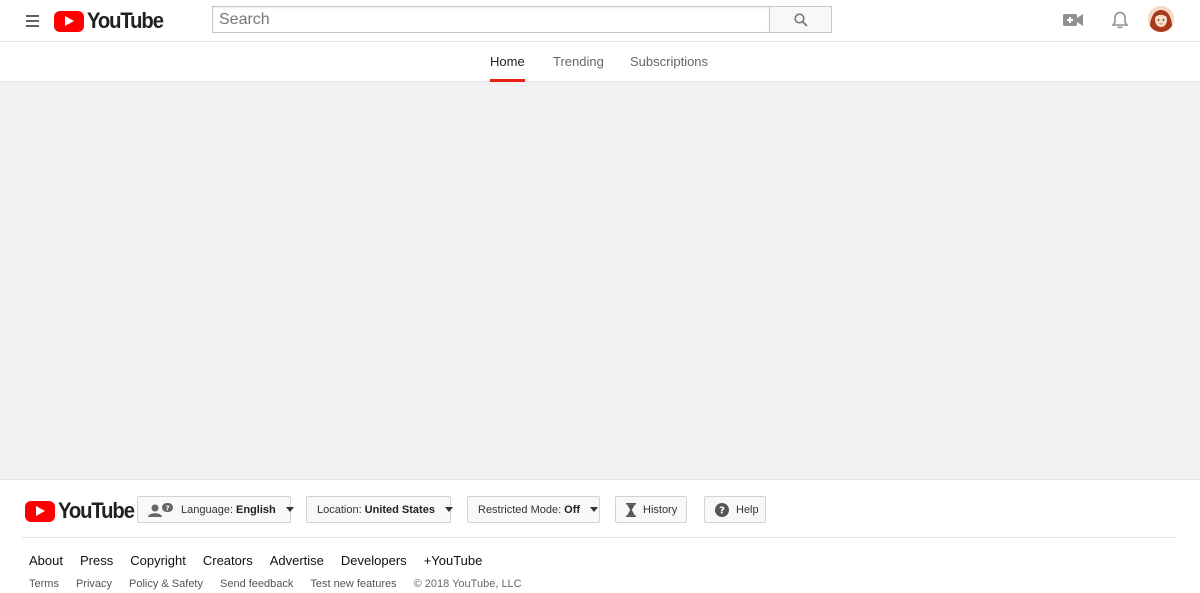 This screenshot has height=593, width=1200. I want to click on search-bar, so click(522, 19).